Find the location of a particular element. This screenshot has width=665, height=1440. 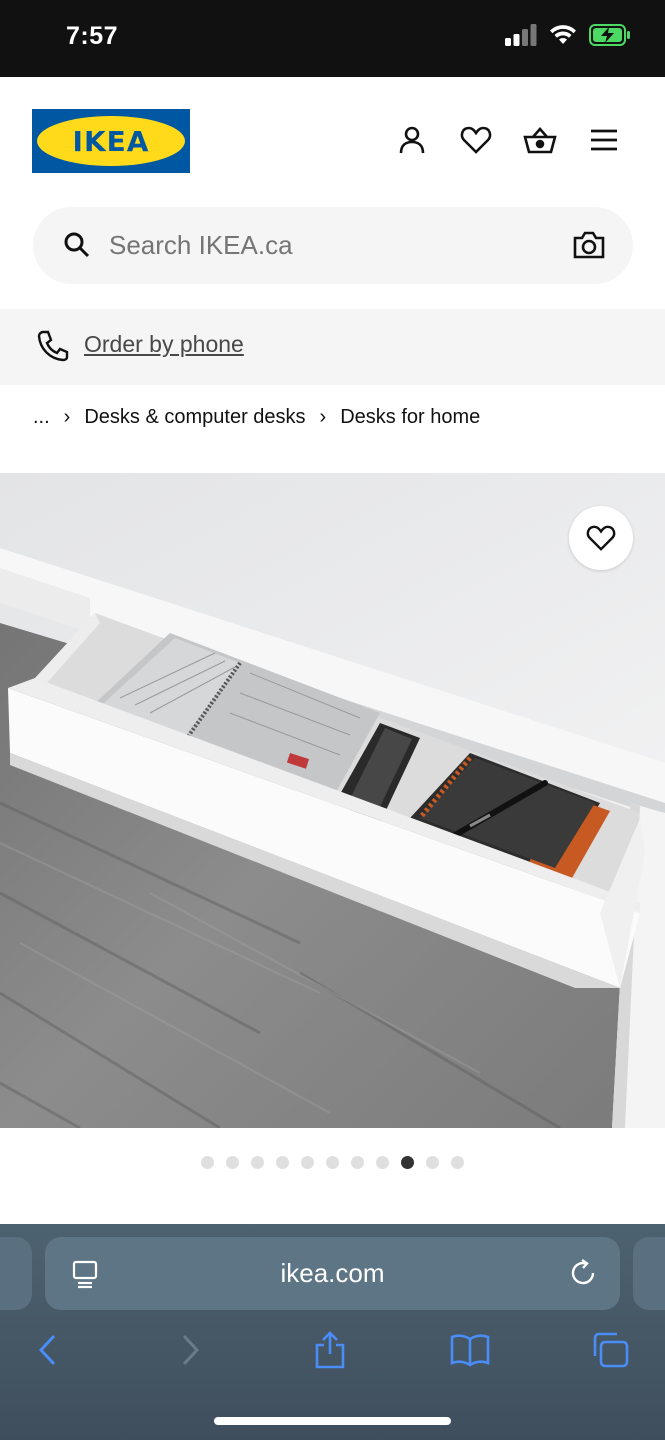

search-icon is located at coordinates (77, 245).